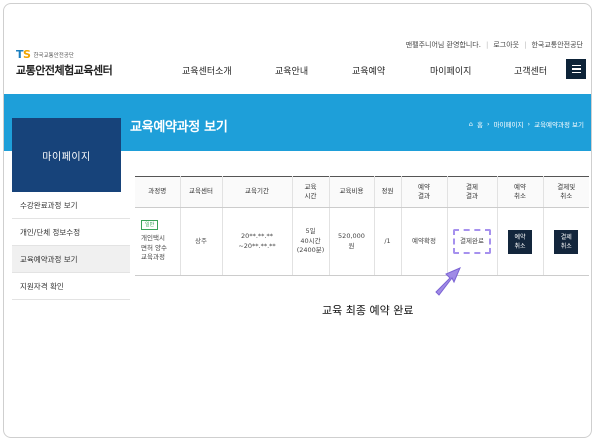 The image size is (595, 441). Describe the element at coordinates (179, 127) in the screenshot. I see `page-title: 교육예약과정 보기` at that location.